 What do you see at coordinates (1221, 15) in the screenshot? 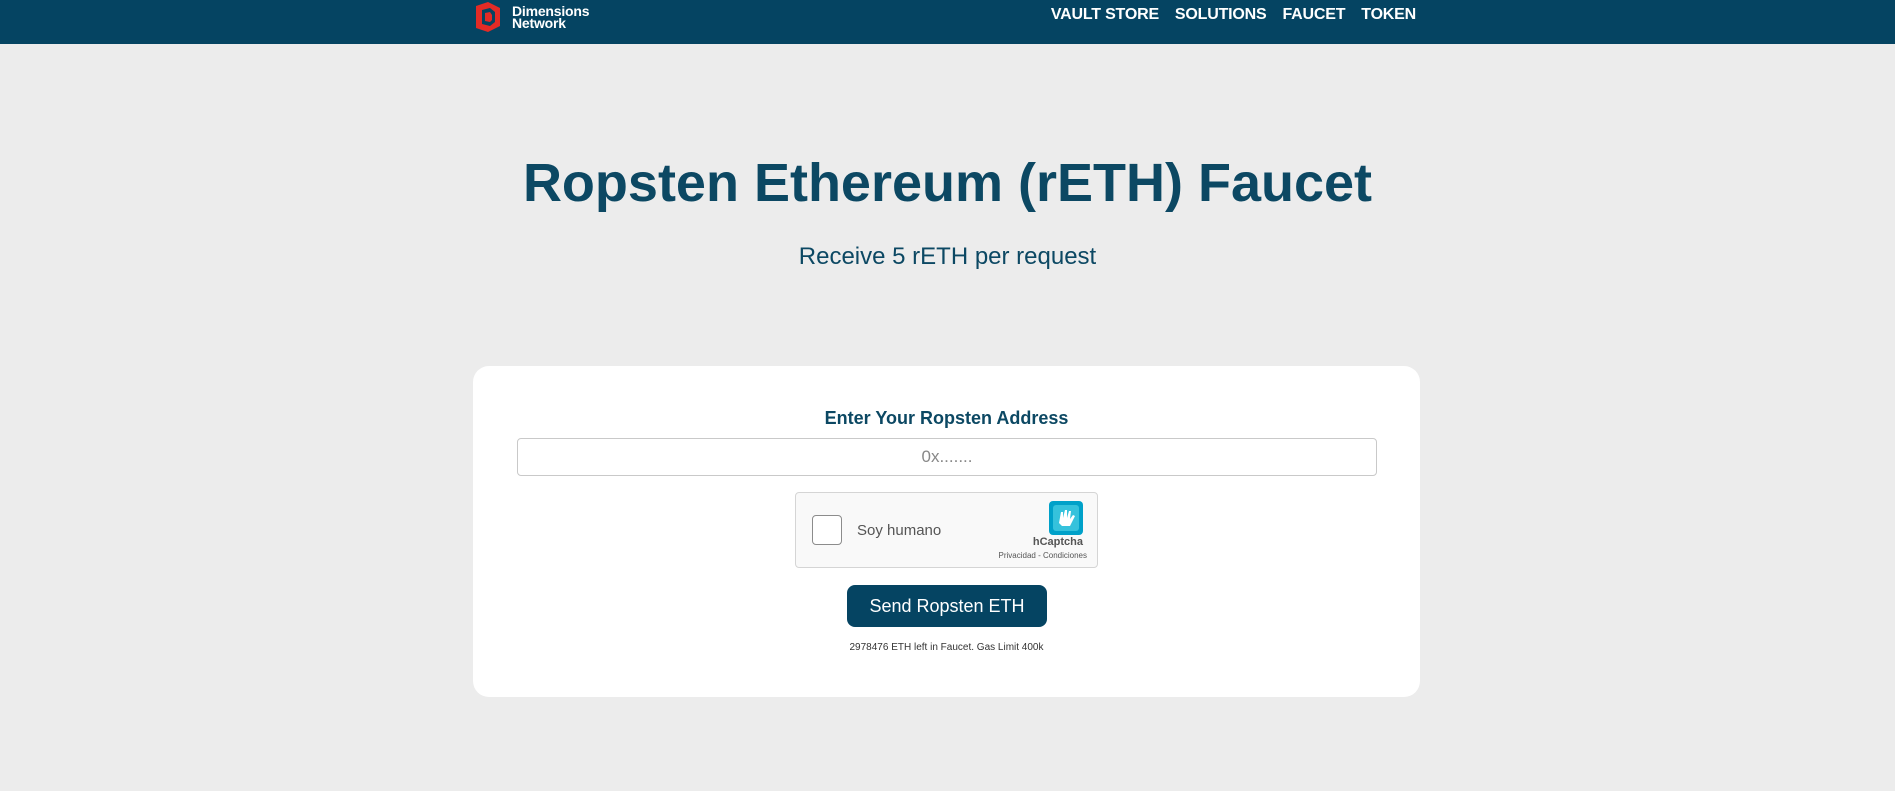
I see `nav-solutions: SOLUTIONS` at bounding box center [1221, 15].